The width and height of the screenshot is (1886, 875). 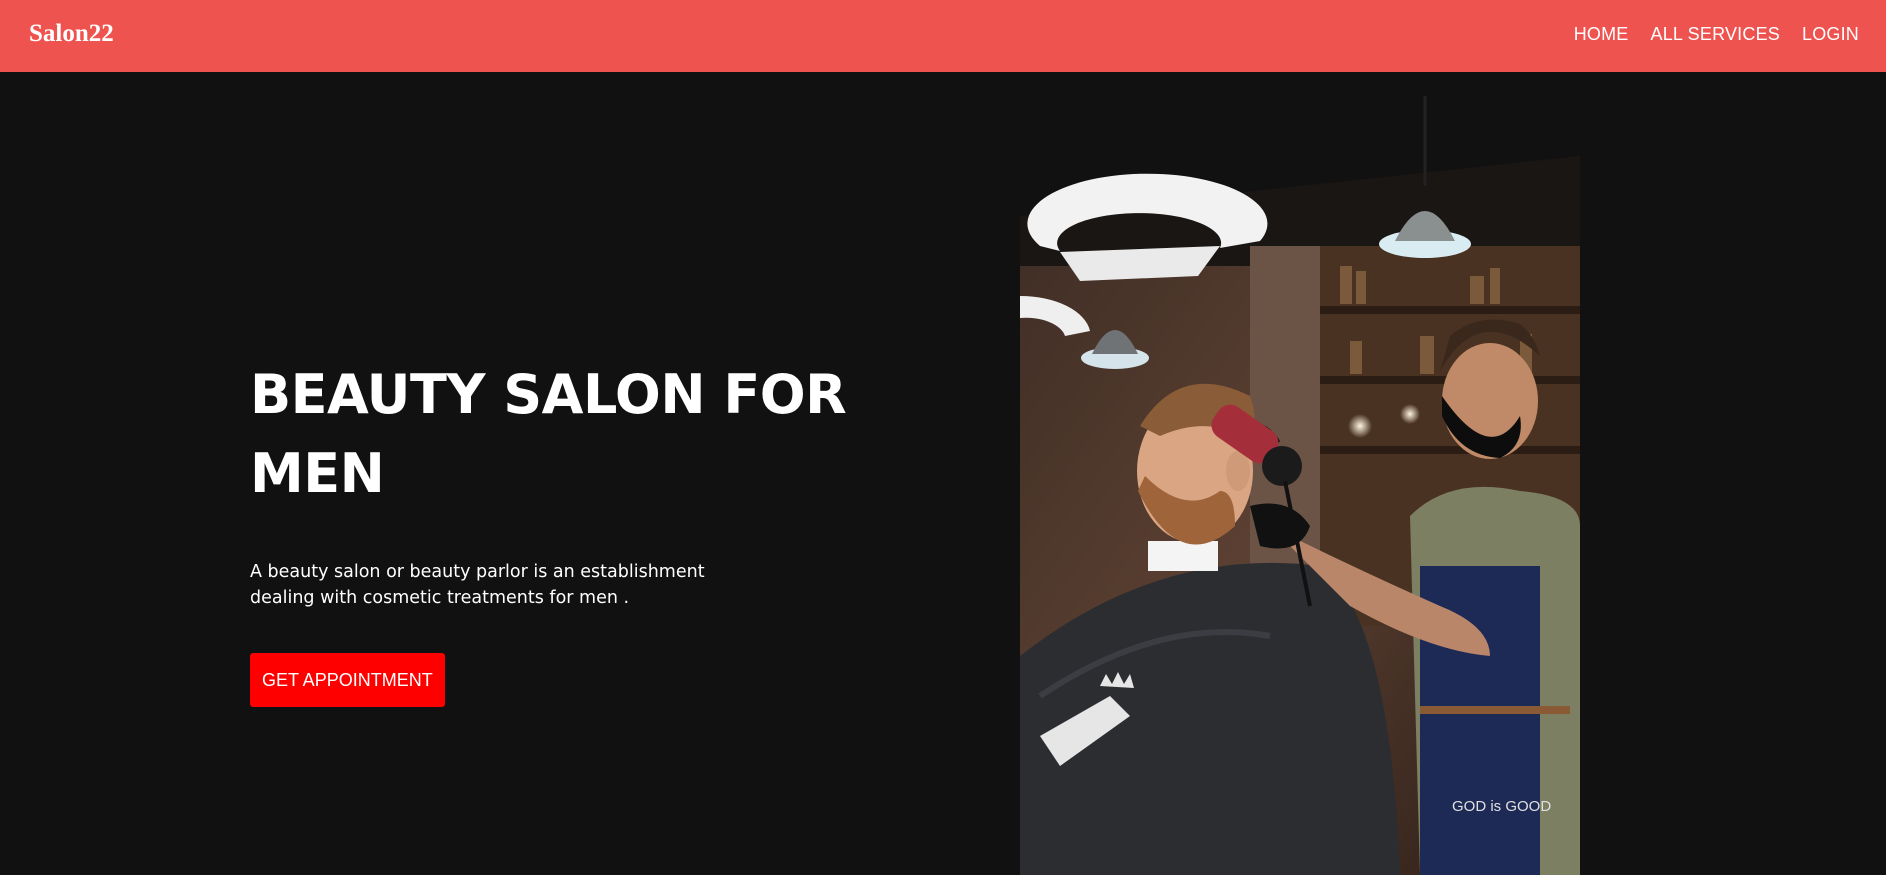 I want to click on navbar: Salon22 HOME ALL SERVICES LOGIN, so click(x=943, y=36).